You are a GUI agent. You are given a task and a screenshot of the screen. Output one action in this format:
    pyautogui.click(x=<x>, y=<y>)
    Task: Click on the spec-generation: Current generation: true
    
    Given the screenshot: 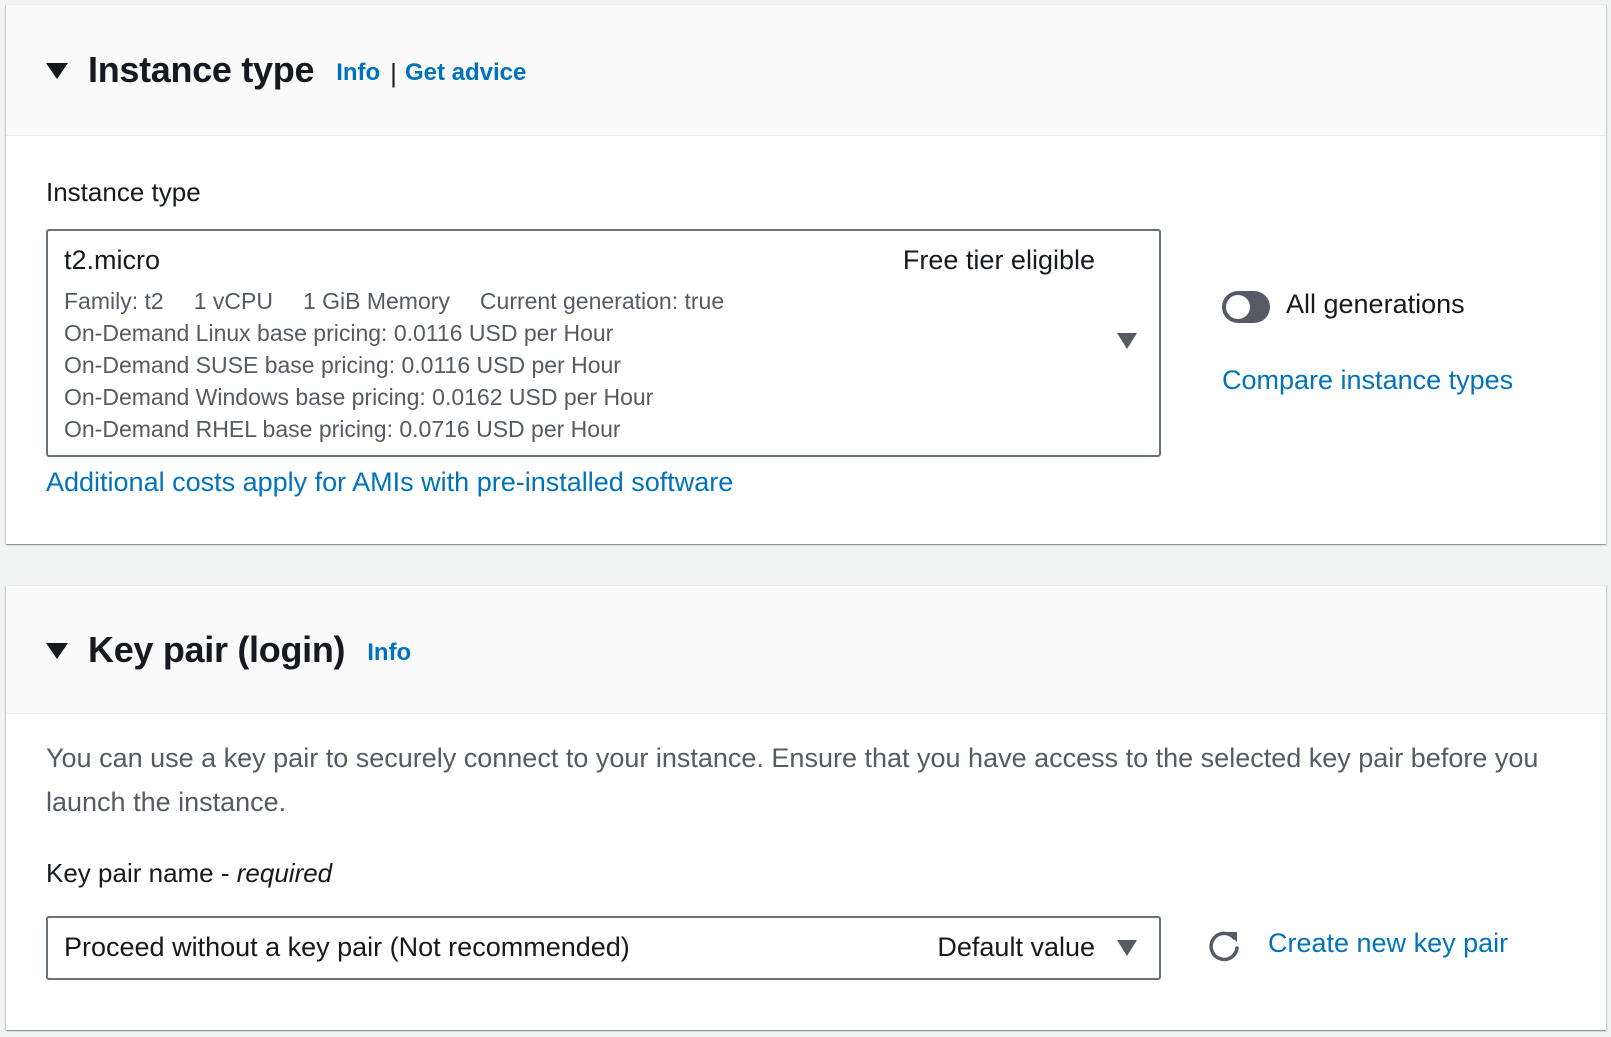 What is the action you would take?
    pyautogui.click(x=602, y=301)
    